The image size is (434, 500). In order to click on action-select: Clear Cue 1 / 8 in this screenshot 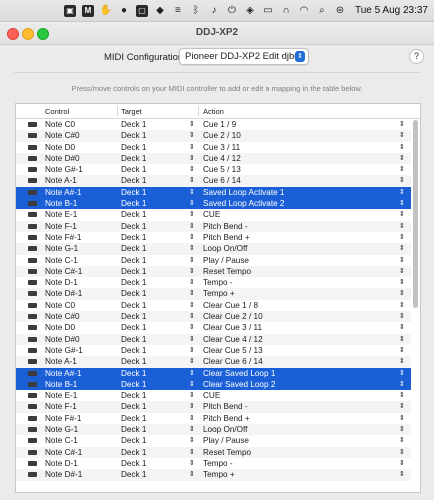, I will do `click(230, 305)`.